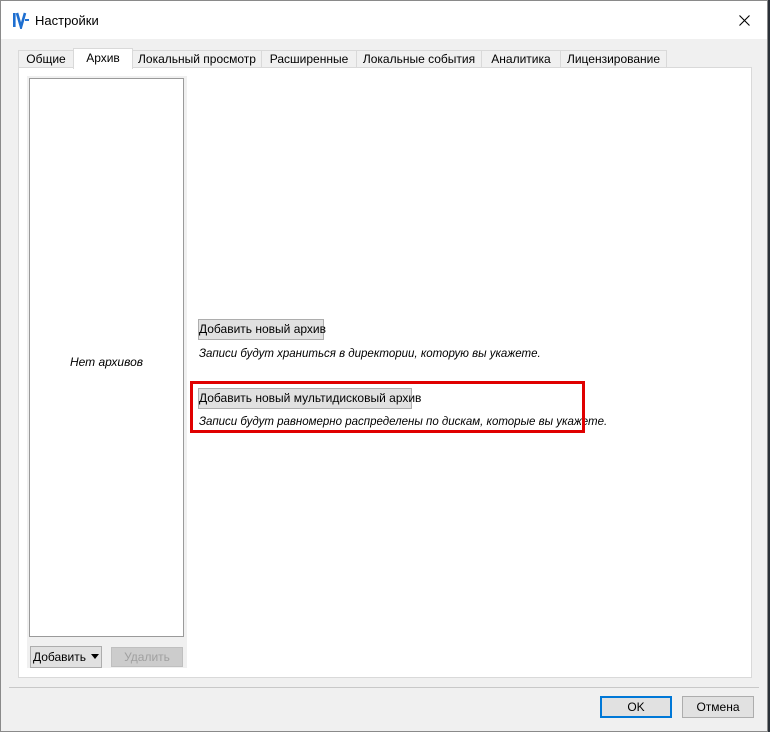 Image resolution: width=770 pixels, height=732 pixels. I want to click on chevron-down-icon, so click(95, 656).